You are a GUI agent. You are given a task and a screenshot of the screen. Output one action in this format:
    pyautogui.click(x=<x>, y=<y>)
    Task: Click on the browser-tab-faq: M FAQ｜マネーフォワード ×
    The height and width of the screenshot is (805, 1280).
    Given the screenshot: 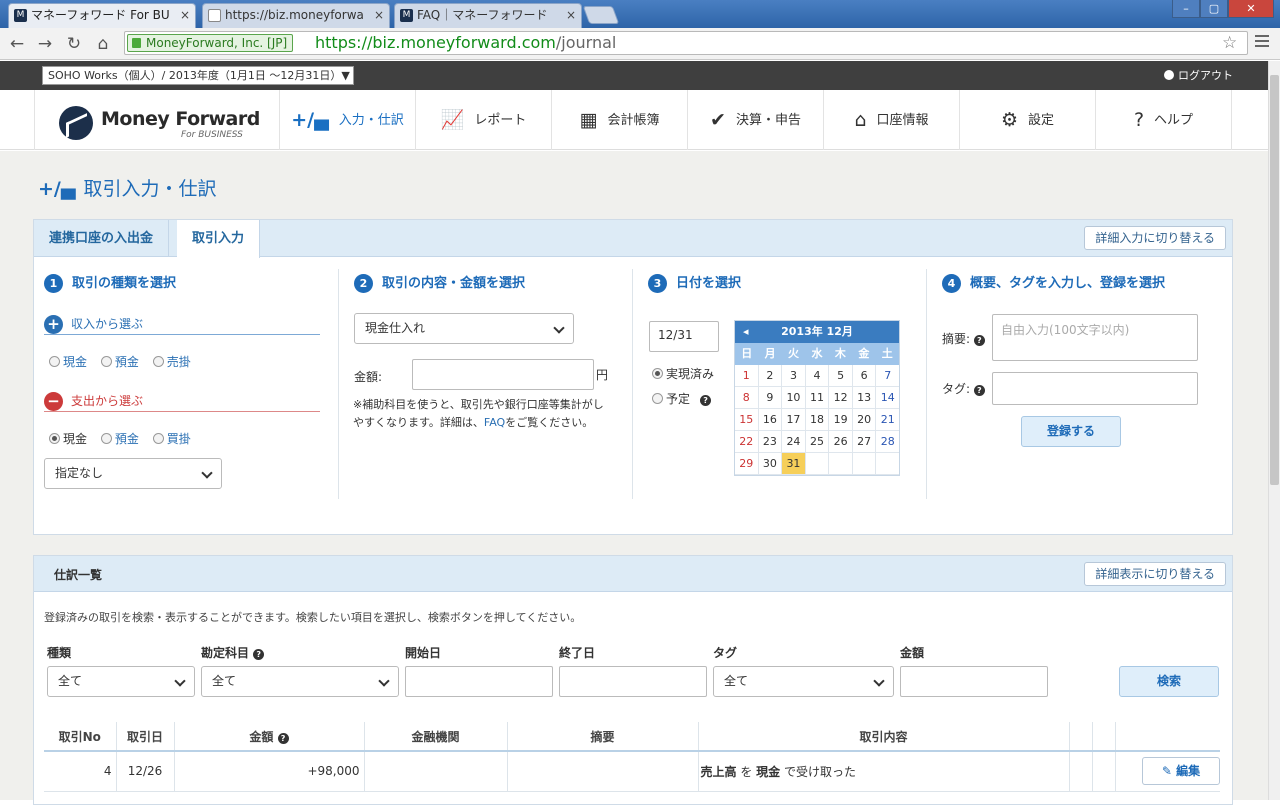 What is the action you would take?
    pyautogui.click(x=488, y=15)
    